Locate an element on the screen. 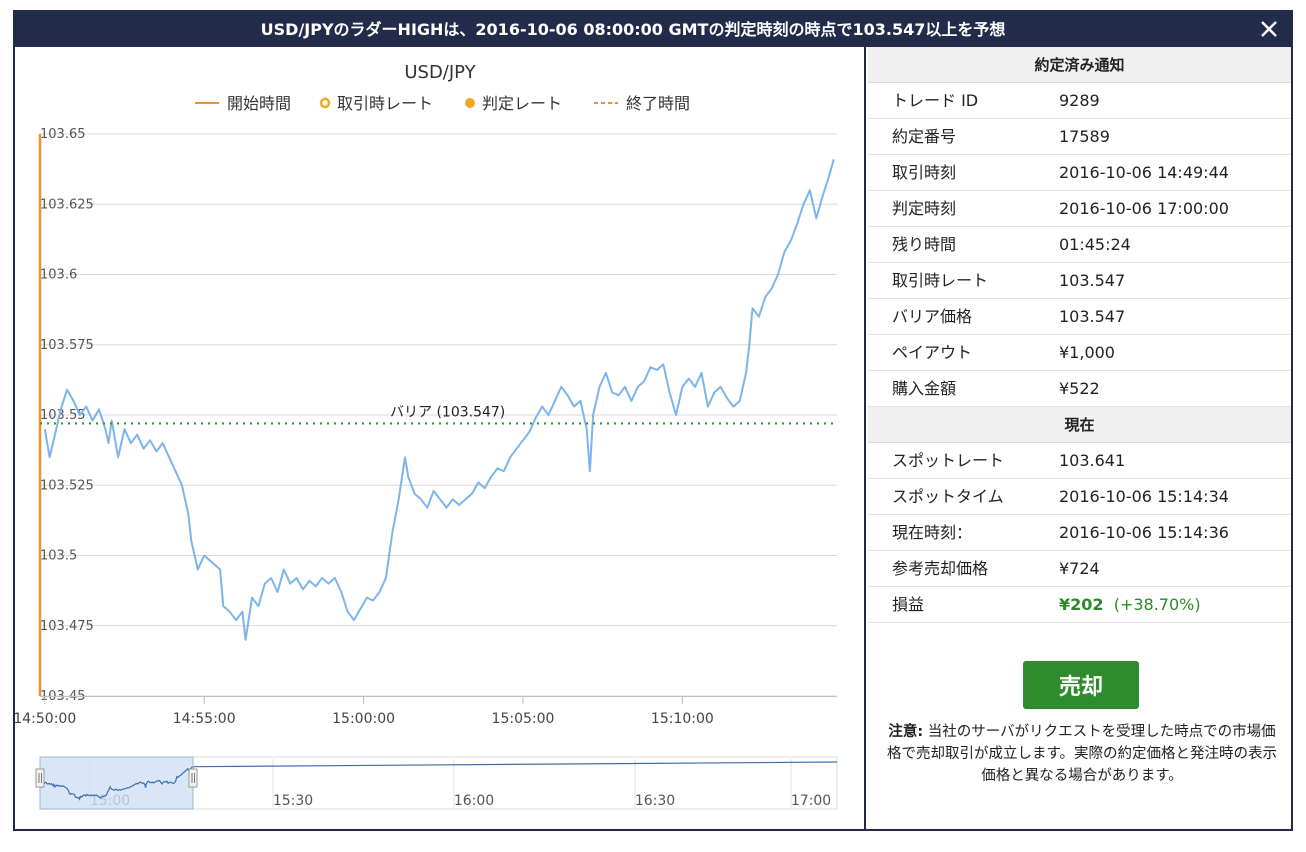 This screenshot has height=852, width=1306. notice-label: 注意: is located at coordinates (906, 732).